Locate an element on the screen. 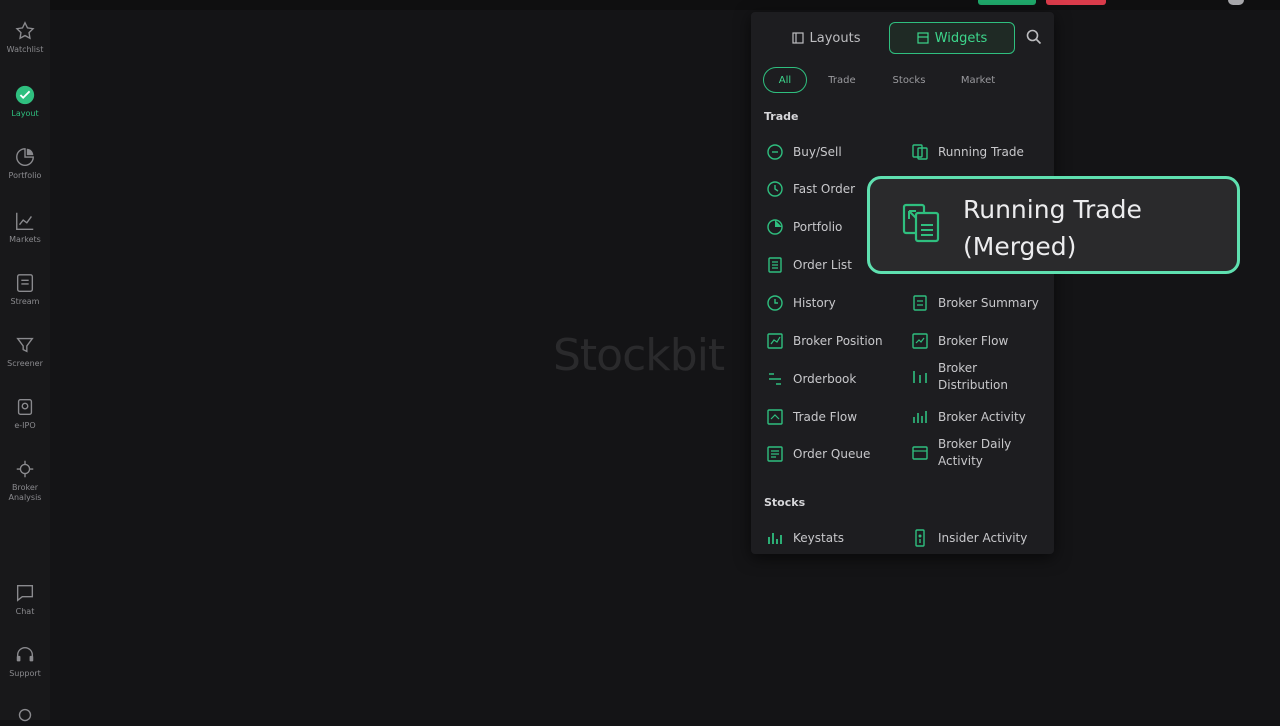  sidebar-item-stream: Stream is located at coordinates (25, 289).